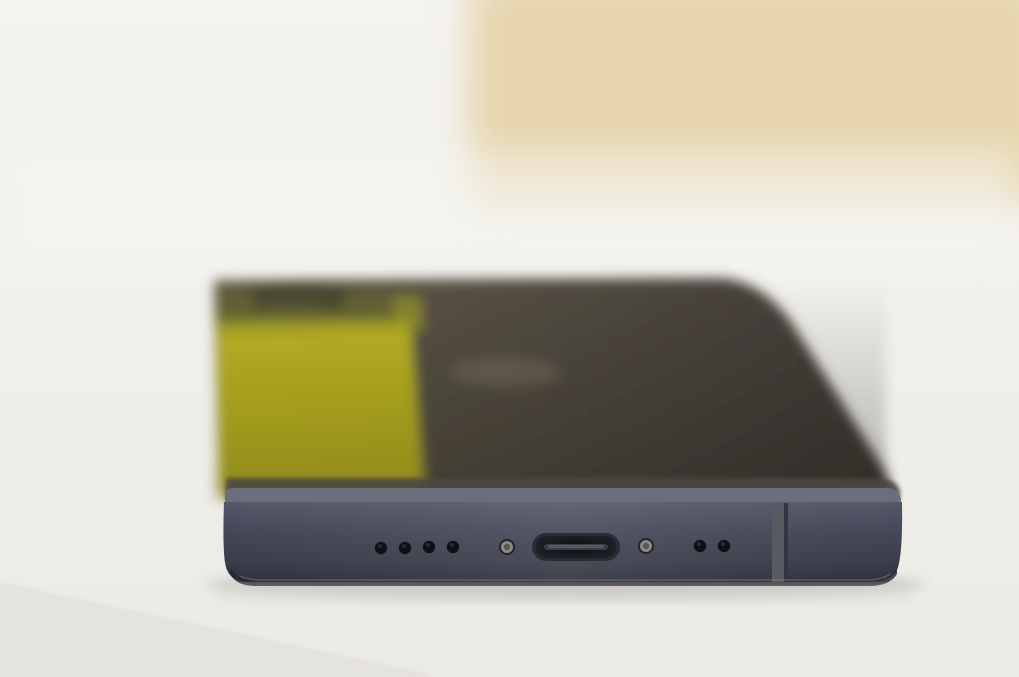  Describe the element at coordinates (576, 547) in the screenshot. I see `usb-c-port-icon` at that location.